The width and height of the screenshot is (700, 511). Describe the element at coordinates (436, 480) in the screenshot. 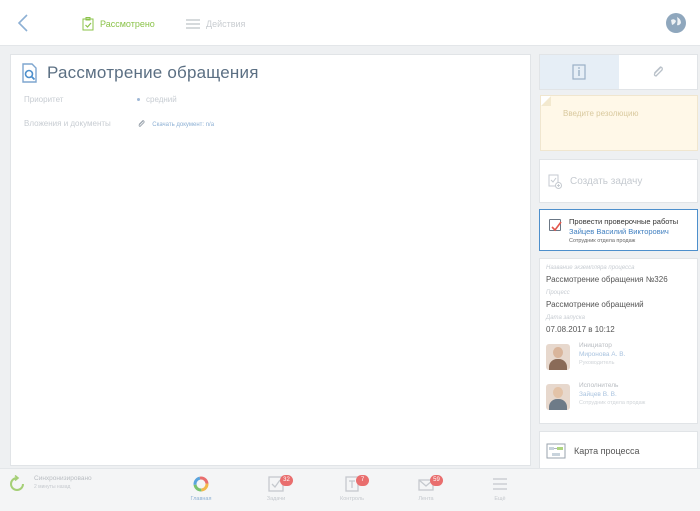

I see `feed-badge: 59` at that location.